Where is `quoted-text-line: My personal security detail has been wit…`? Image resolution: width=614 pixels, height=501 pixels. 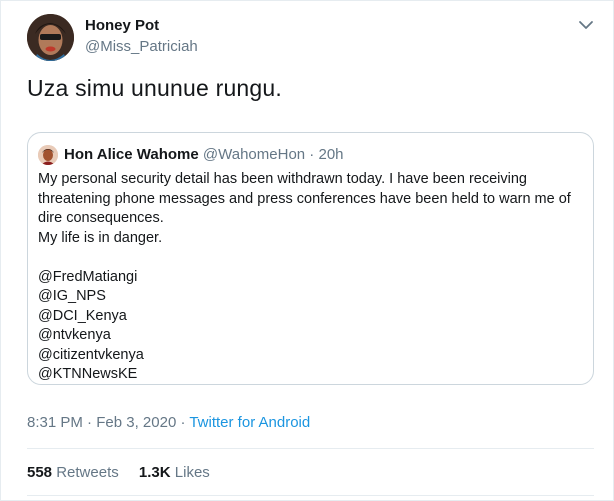 quoted-text-line: My personal security detail has been wit… is located at coordinates (282, 179).